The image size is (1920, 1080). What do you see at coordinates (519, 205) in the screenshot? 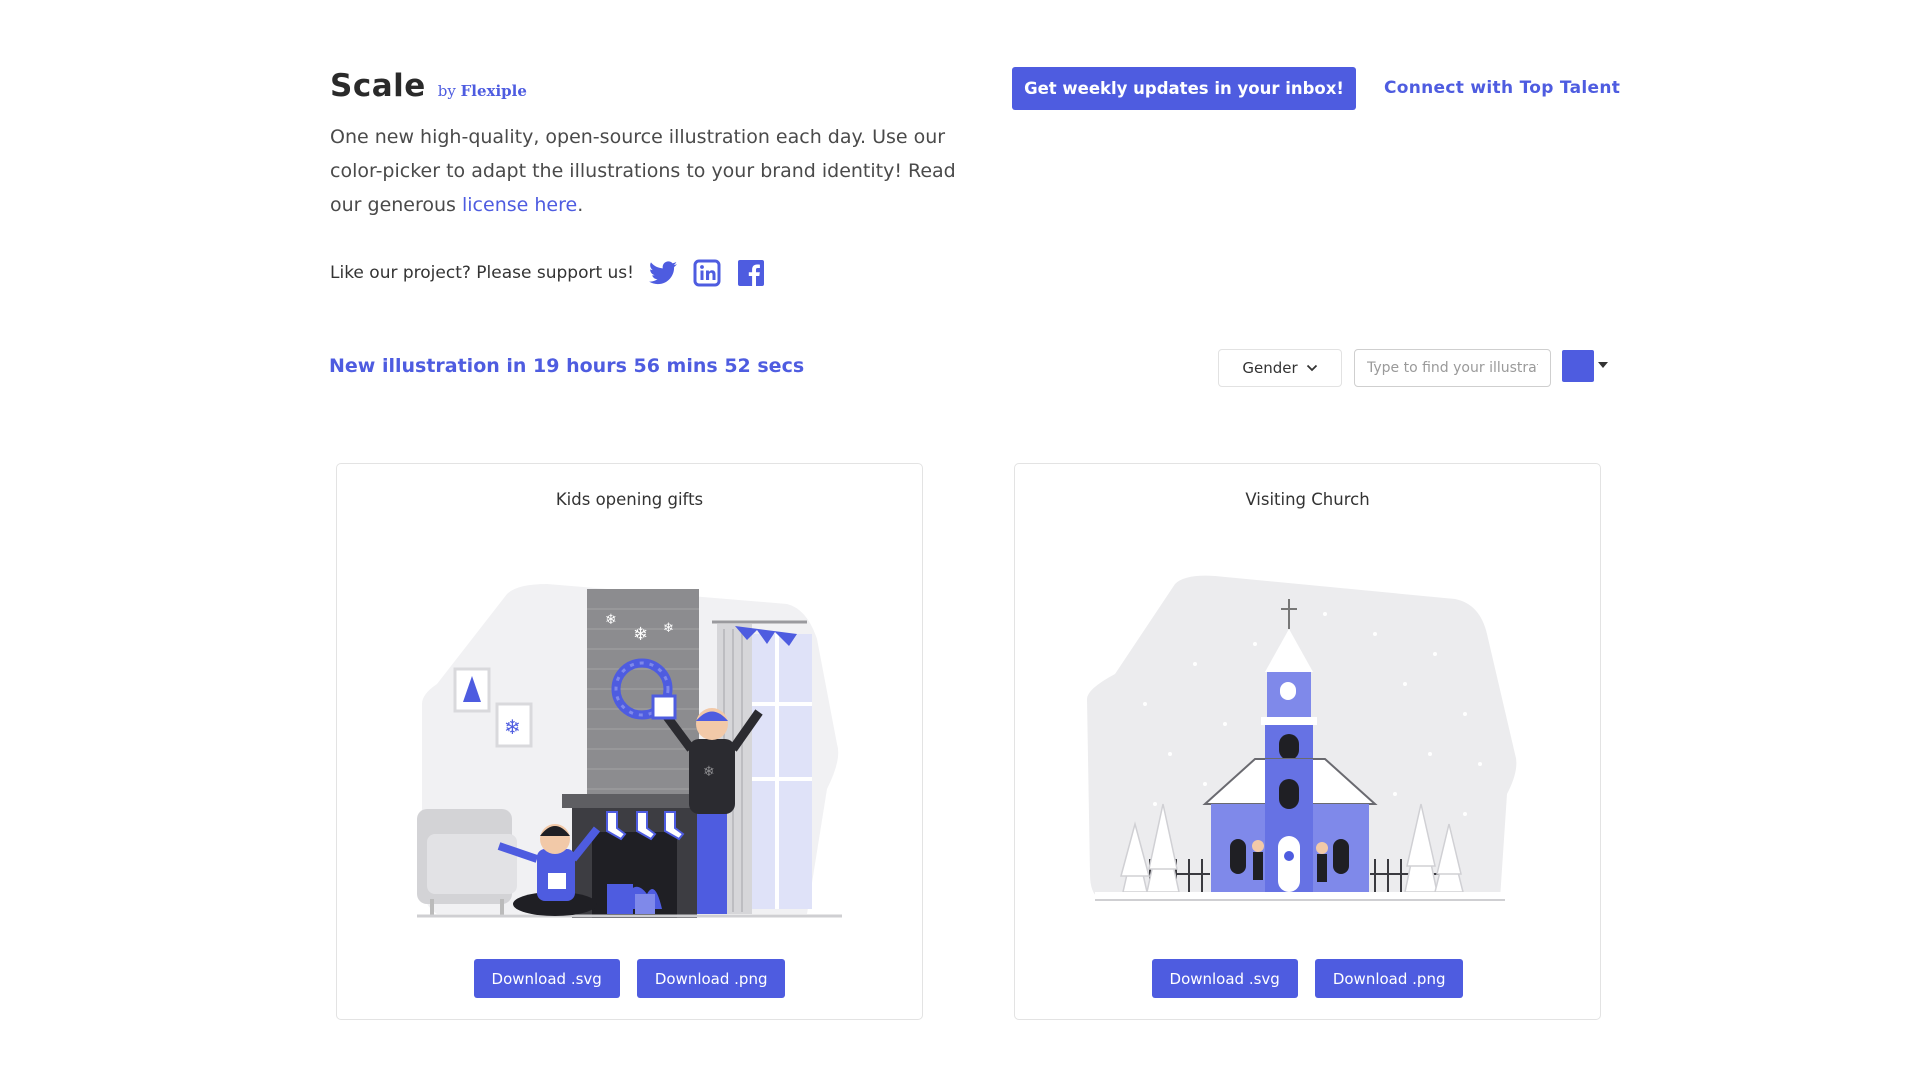
I see `license-link: license here` at bounding box center [519, 205].